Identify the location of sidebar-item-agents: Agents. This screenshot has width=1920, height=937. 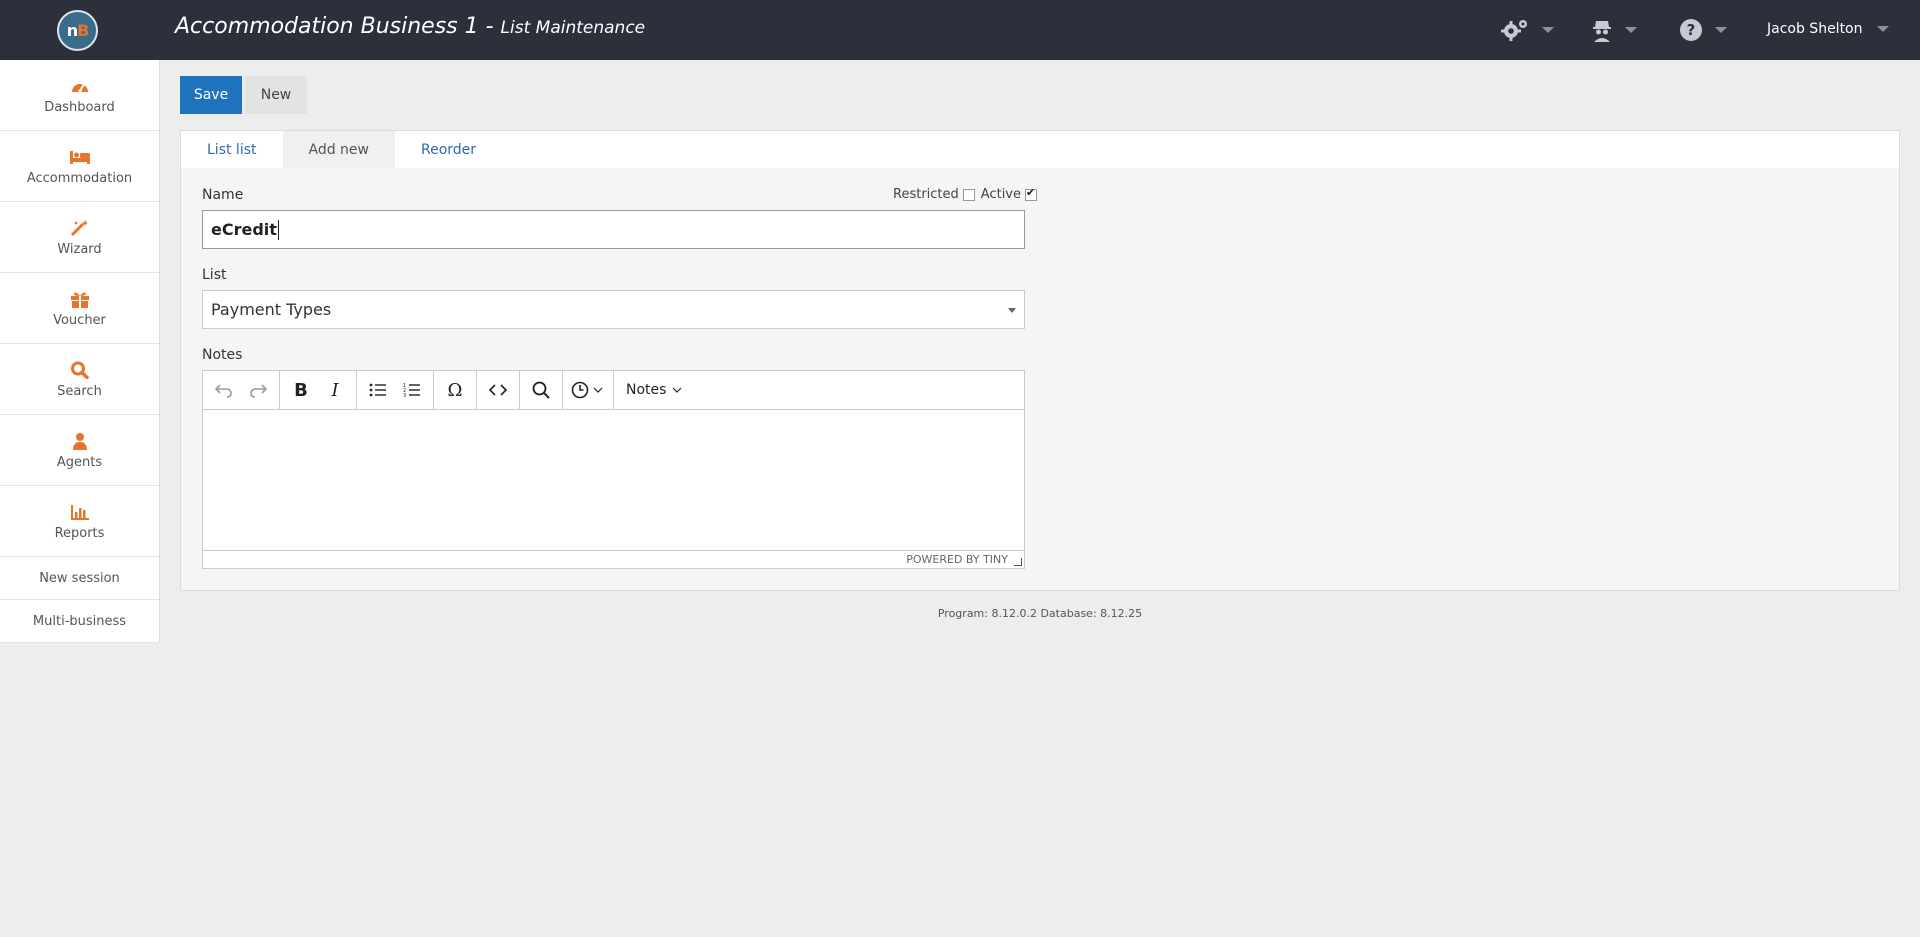
(79, 450).